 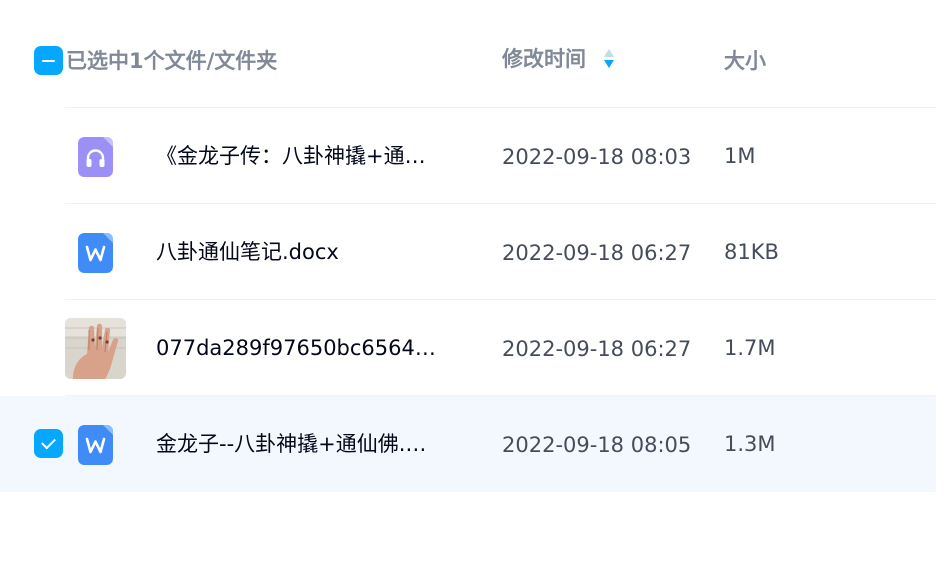 What do you see at coordinates (750, 444) in the screenshot?
I see `file-size: 1.3M` at bounding box center [750, 444].